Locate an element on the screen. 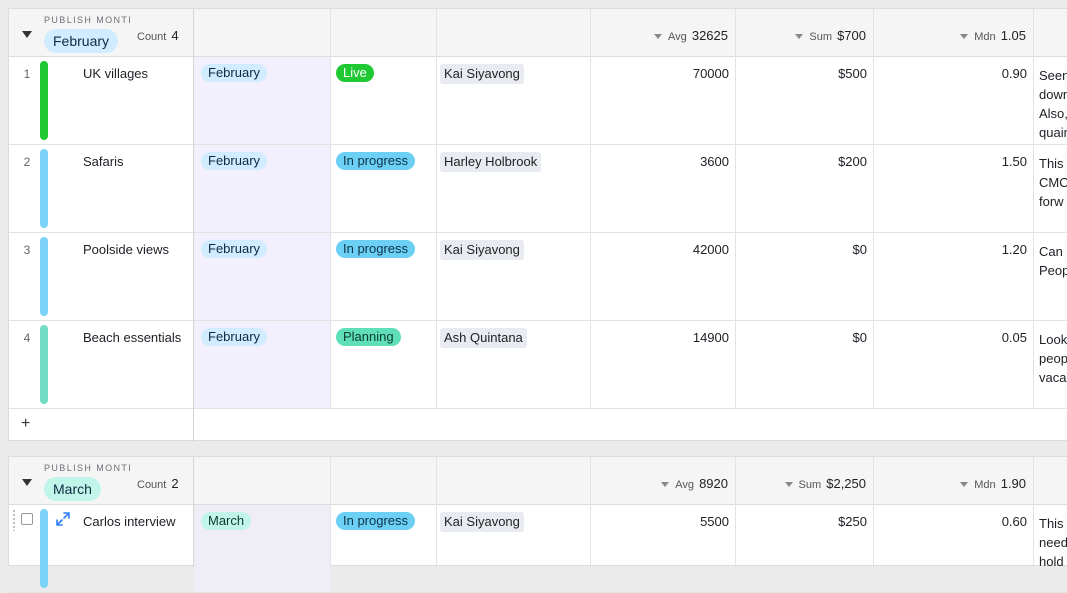  group-value-pill: February is located at coordinates (81, 41).